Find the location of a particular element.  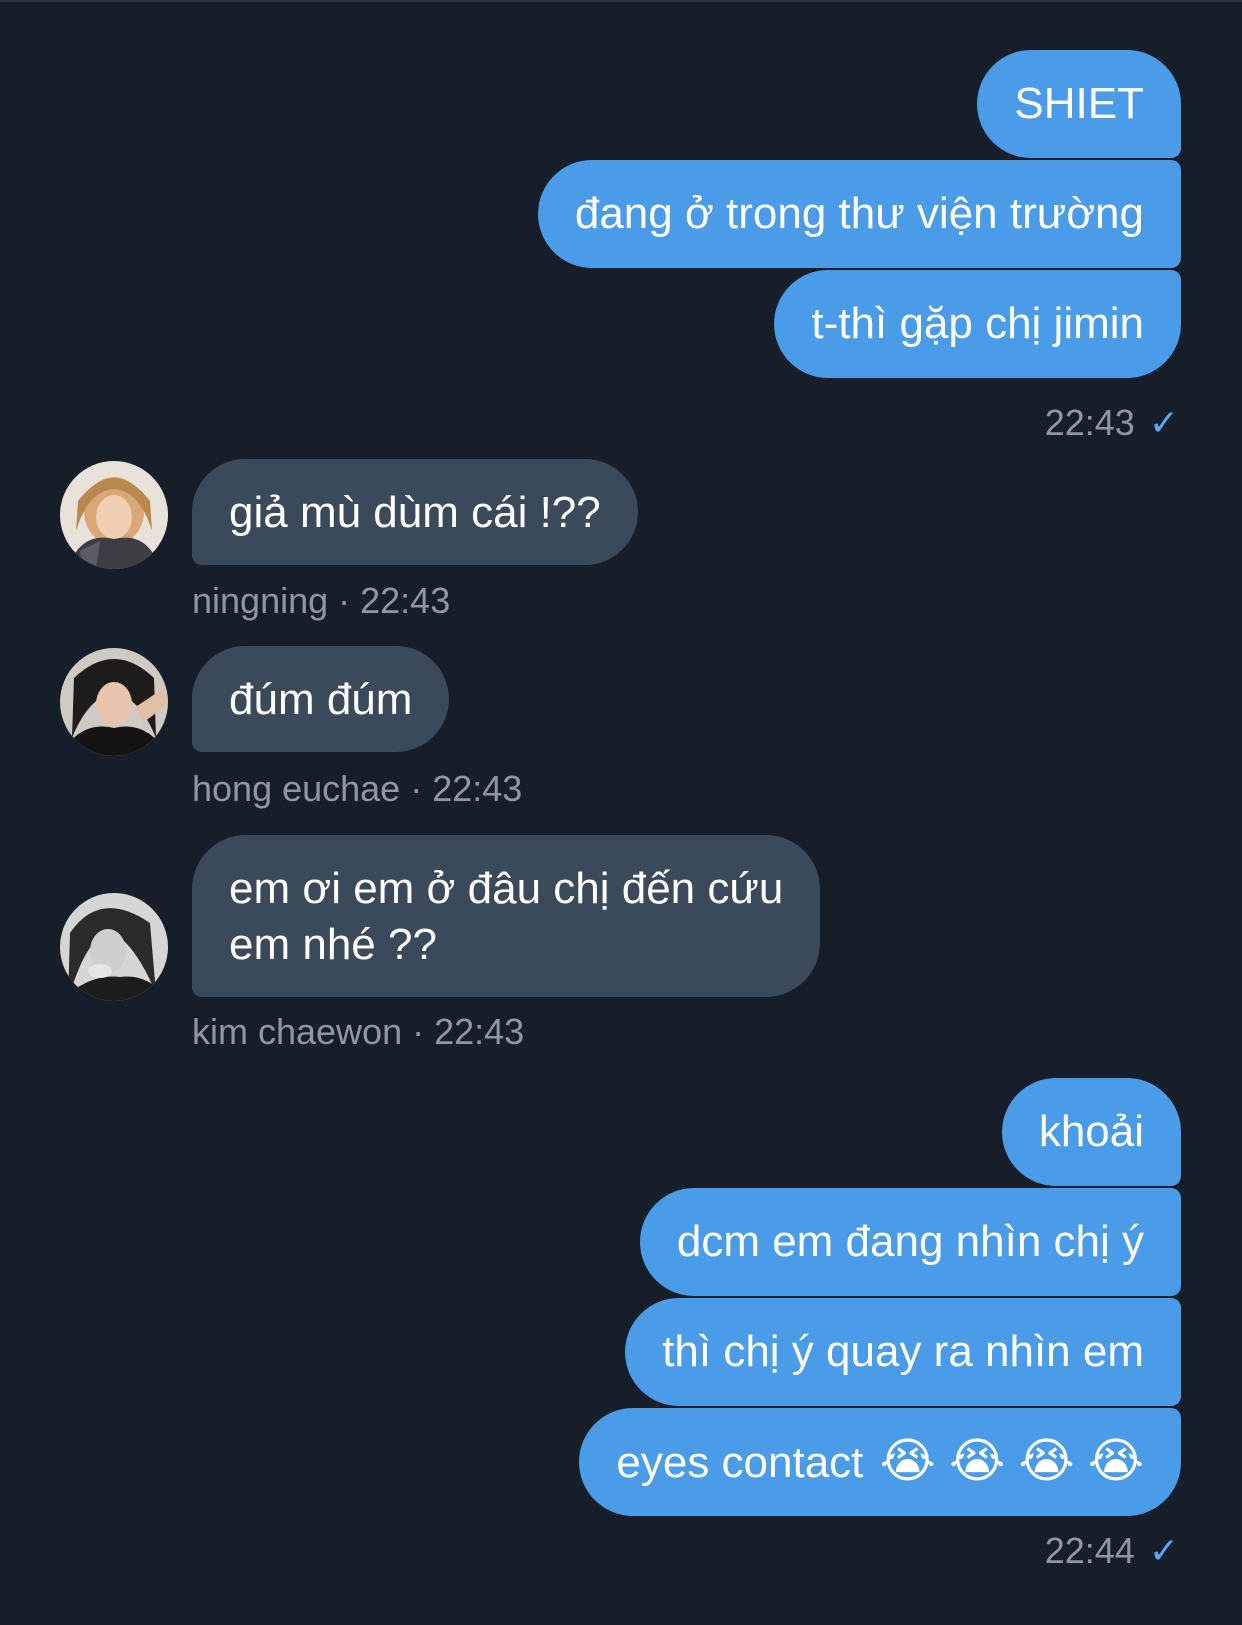

outgoing-message: t-thì gặp chị jimin is located at coordinates (977, 324).